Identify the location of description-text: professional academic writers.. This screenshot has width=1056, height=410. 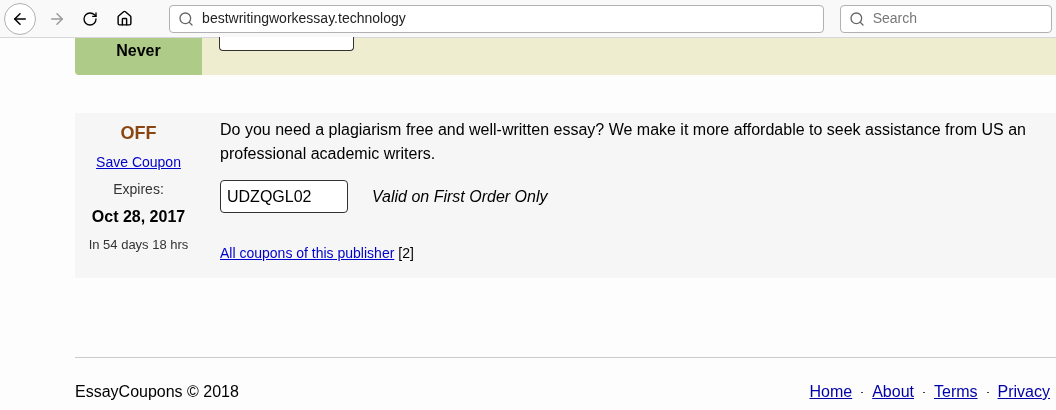
(328, 154).